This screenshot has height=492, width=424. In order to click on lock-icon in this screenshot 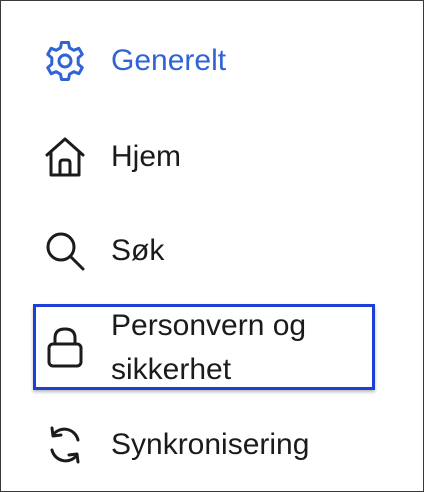, I will do `click(65, 348)`.